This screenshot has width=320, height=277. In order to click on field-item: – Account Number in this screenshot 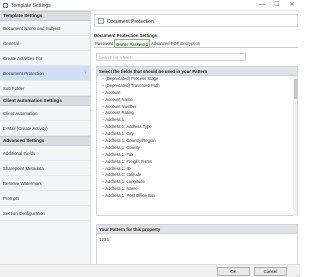, I will do `click(199, 107)`.